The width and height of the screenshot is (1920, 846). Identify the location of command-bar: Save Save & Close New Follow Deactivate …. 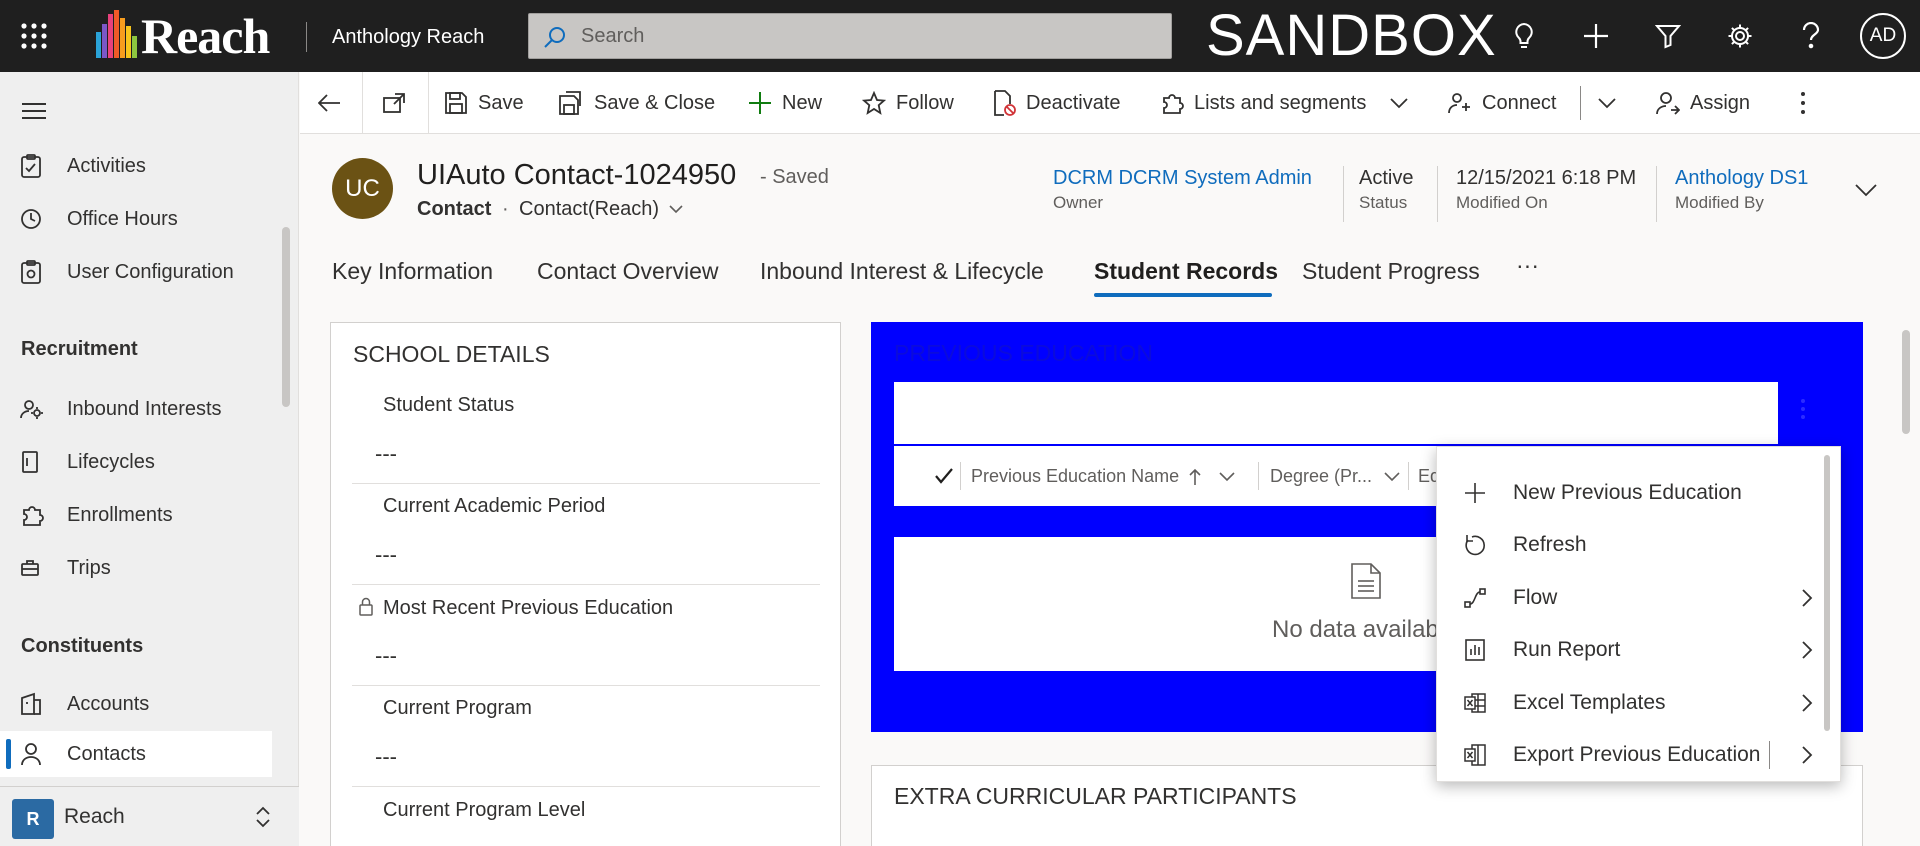
(1110, 103).